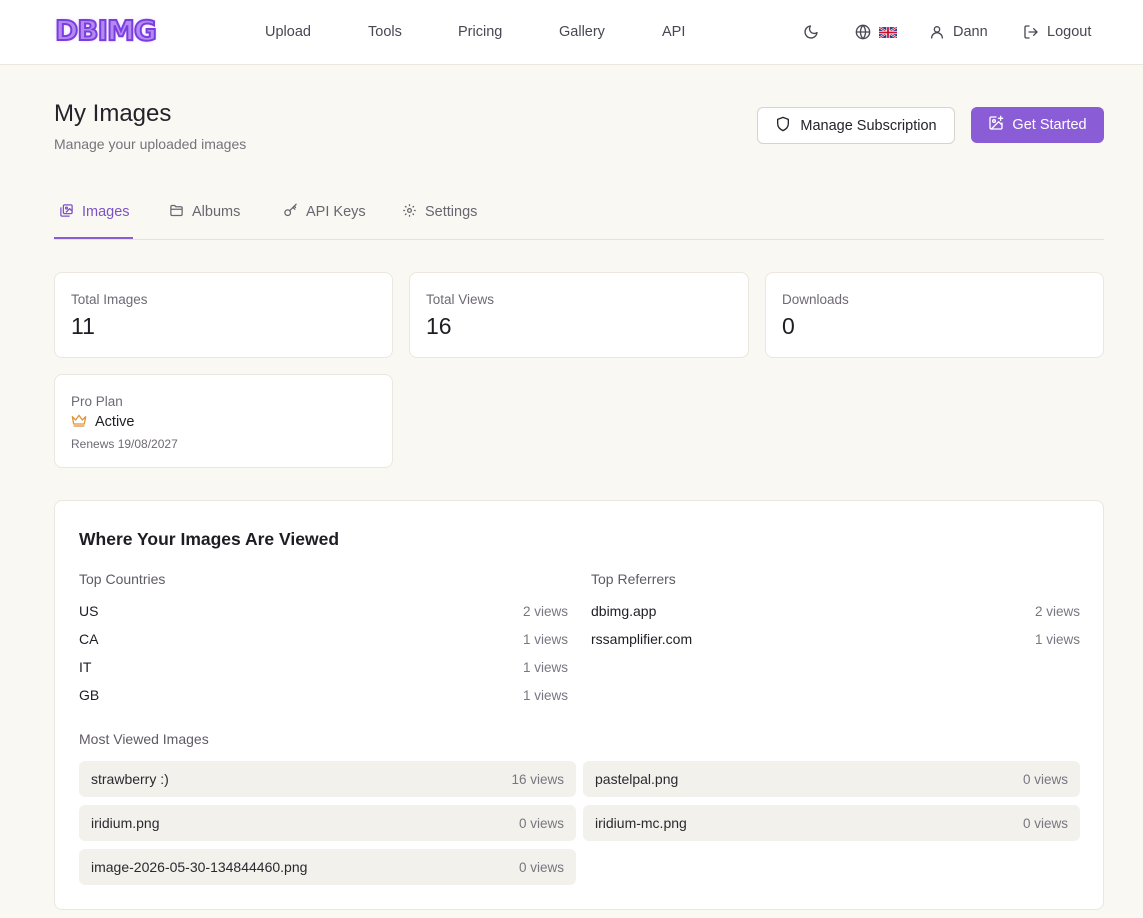 The image size is (1143, 918). What do you see at coordinates (199, 867) in the screenshot?
I see `image-name: image-2026-05-30-134844460.png` at bounding box center [199, 867].